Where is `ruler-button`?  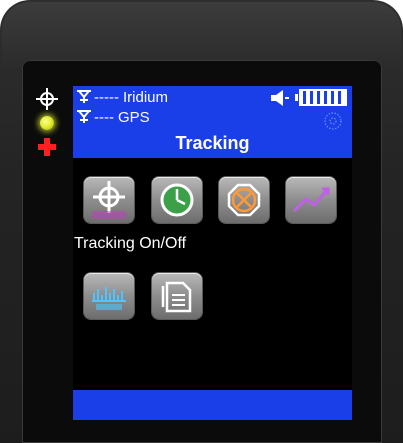
ruler-button is located at coordinates (109, 296).